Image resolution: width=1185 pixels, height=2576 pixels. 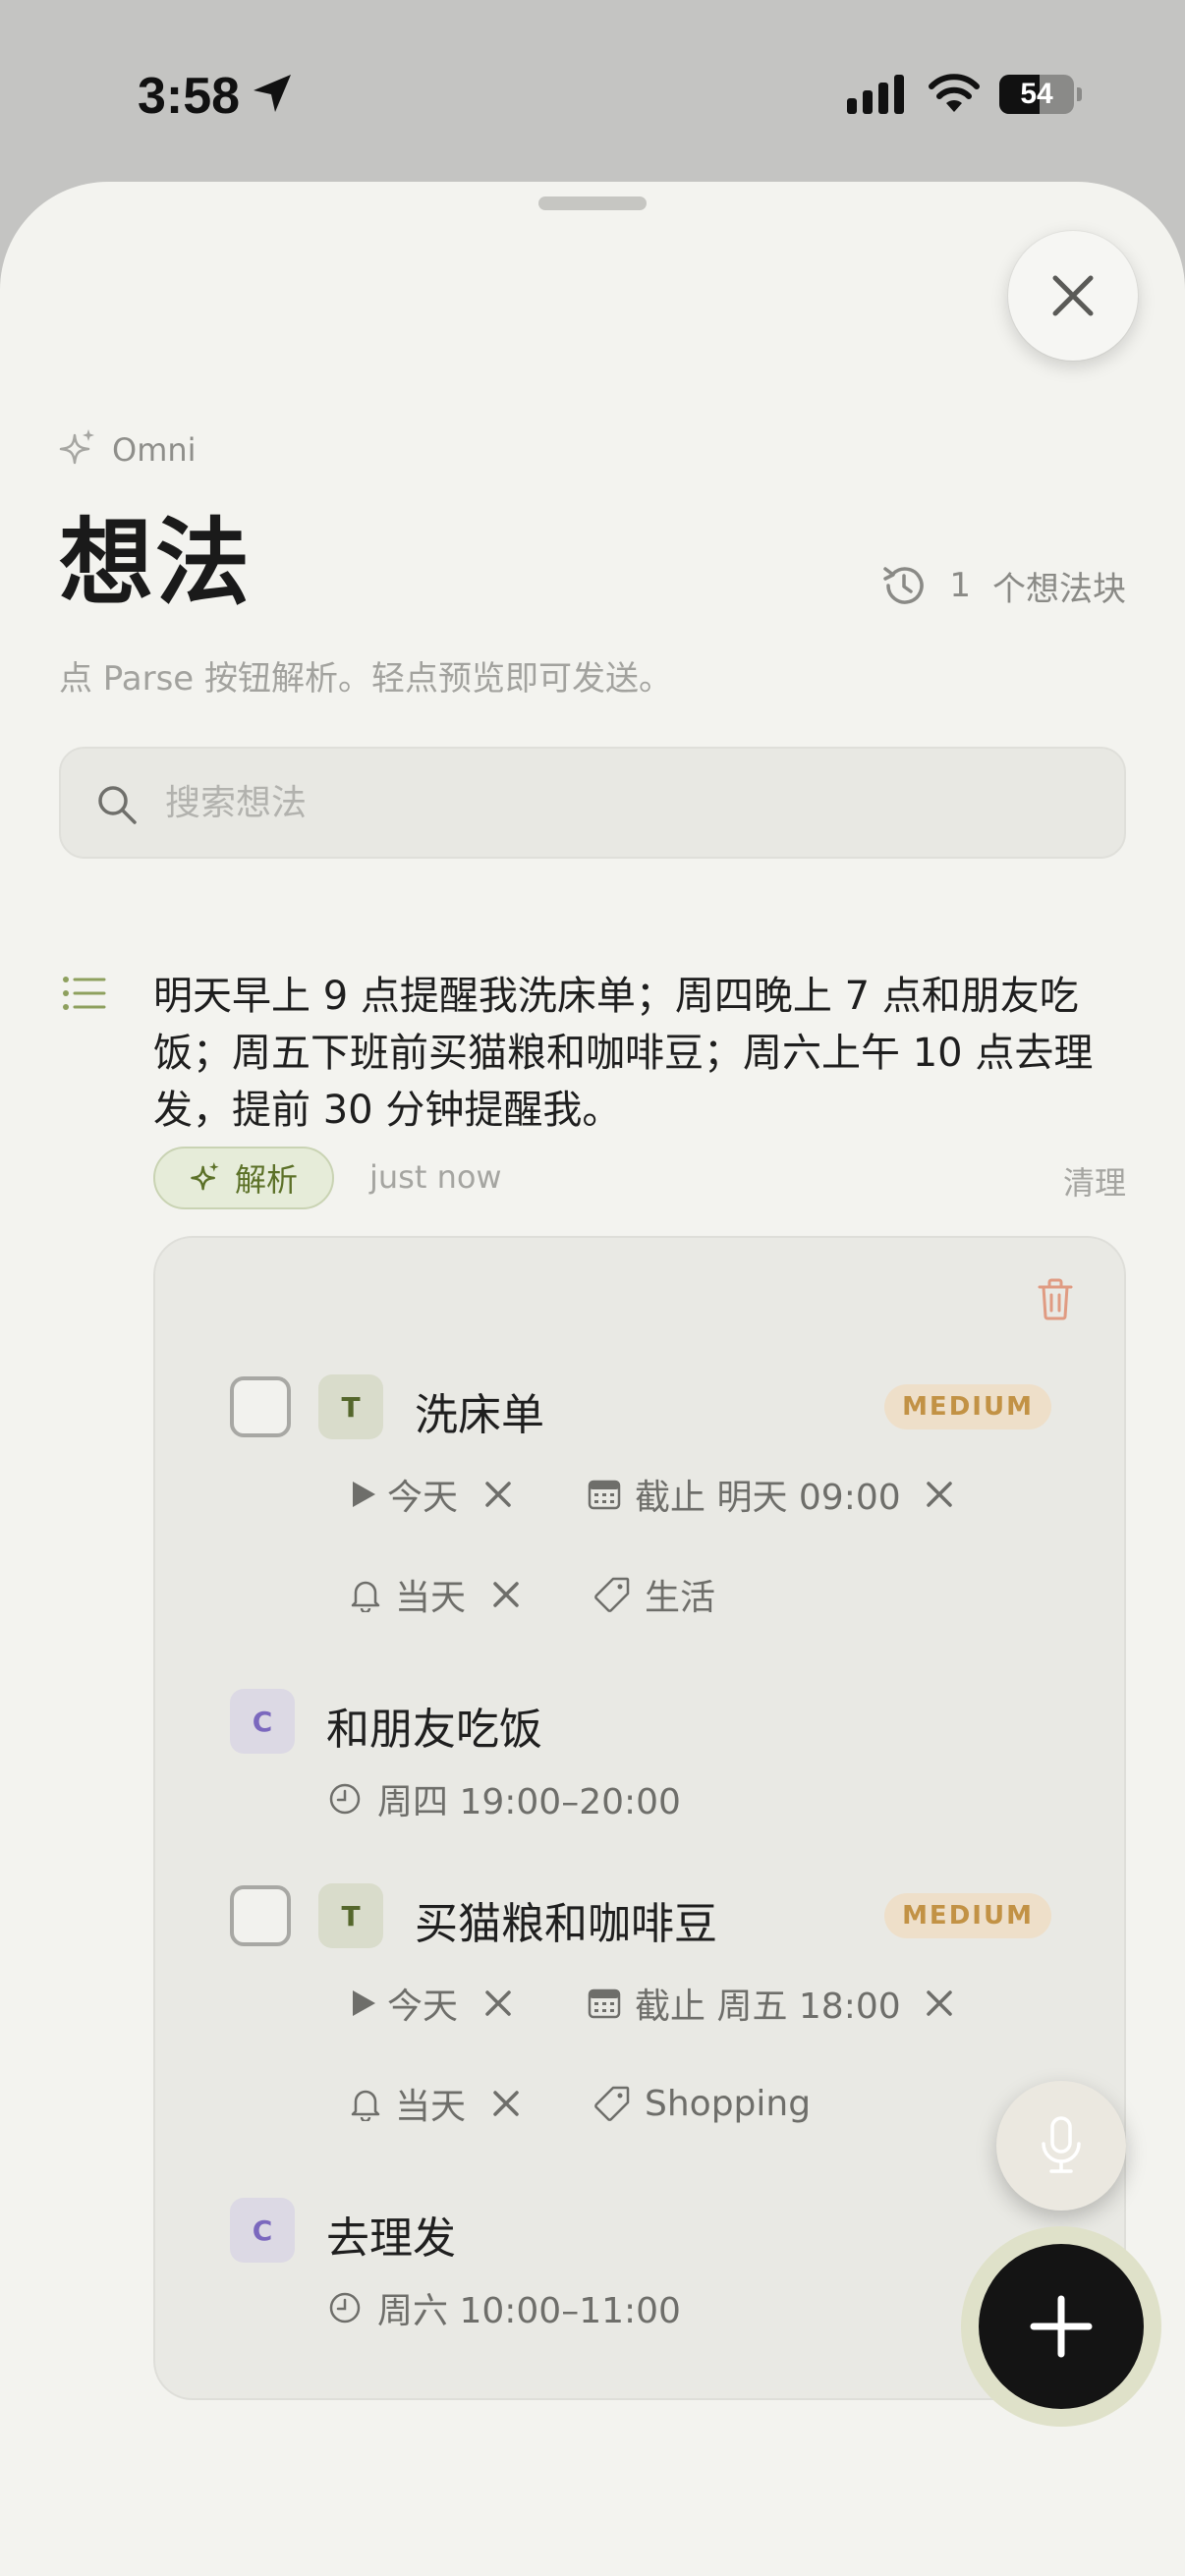 I want to click on due-date-chip: 截止 周五 18:00, so click(x=771, y=2003).